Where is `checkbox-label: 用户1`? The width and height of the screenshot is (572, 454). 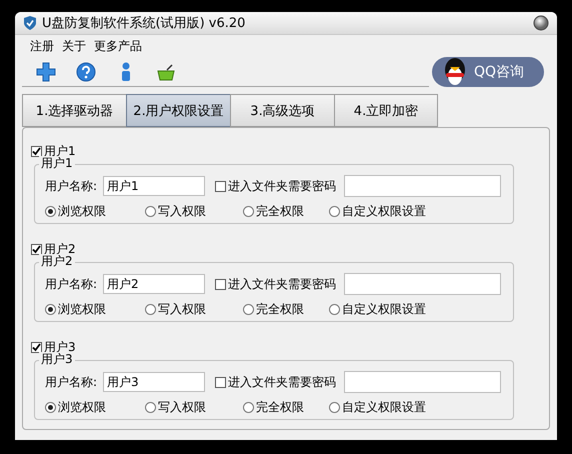 checkbox-label: 用户1 is located at coordinates (60, 150).